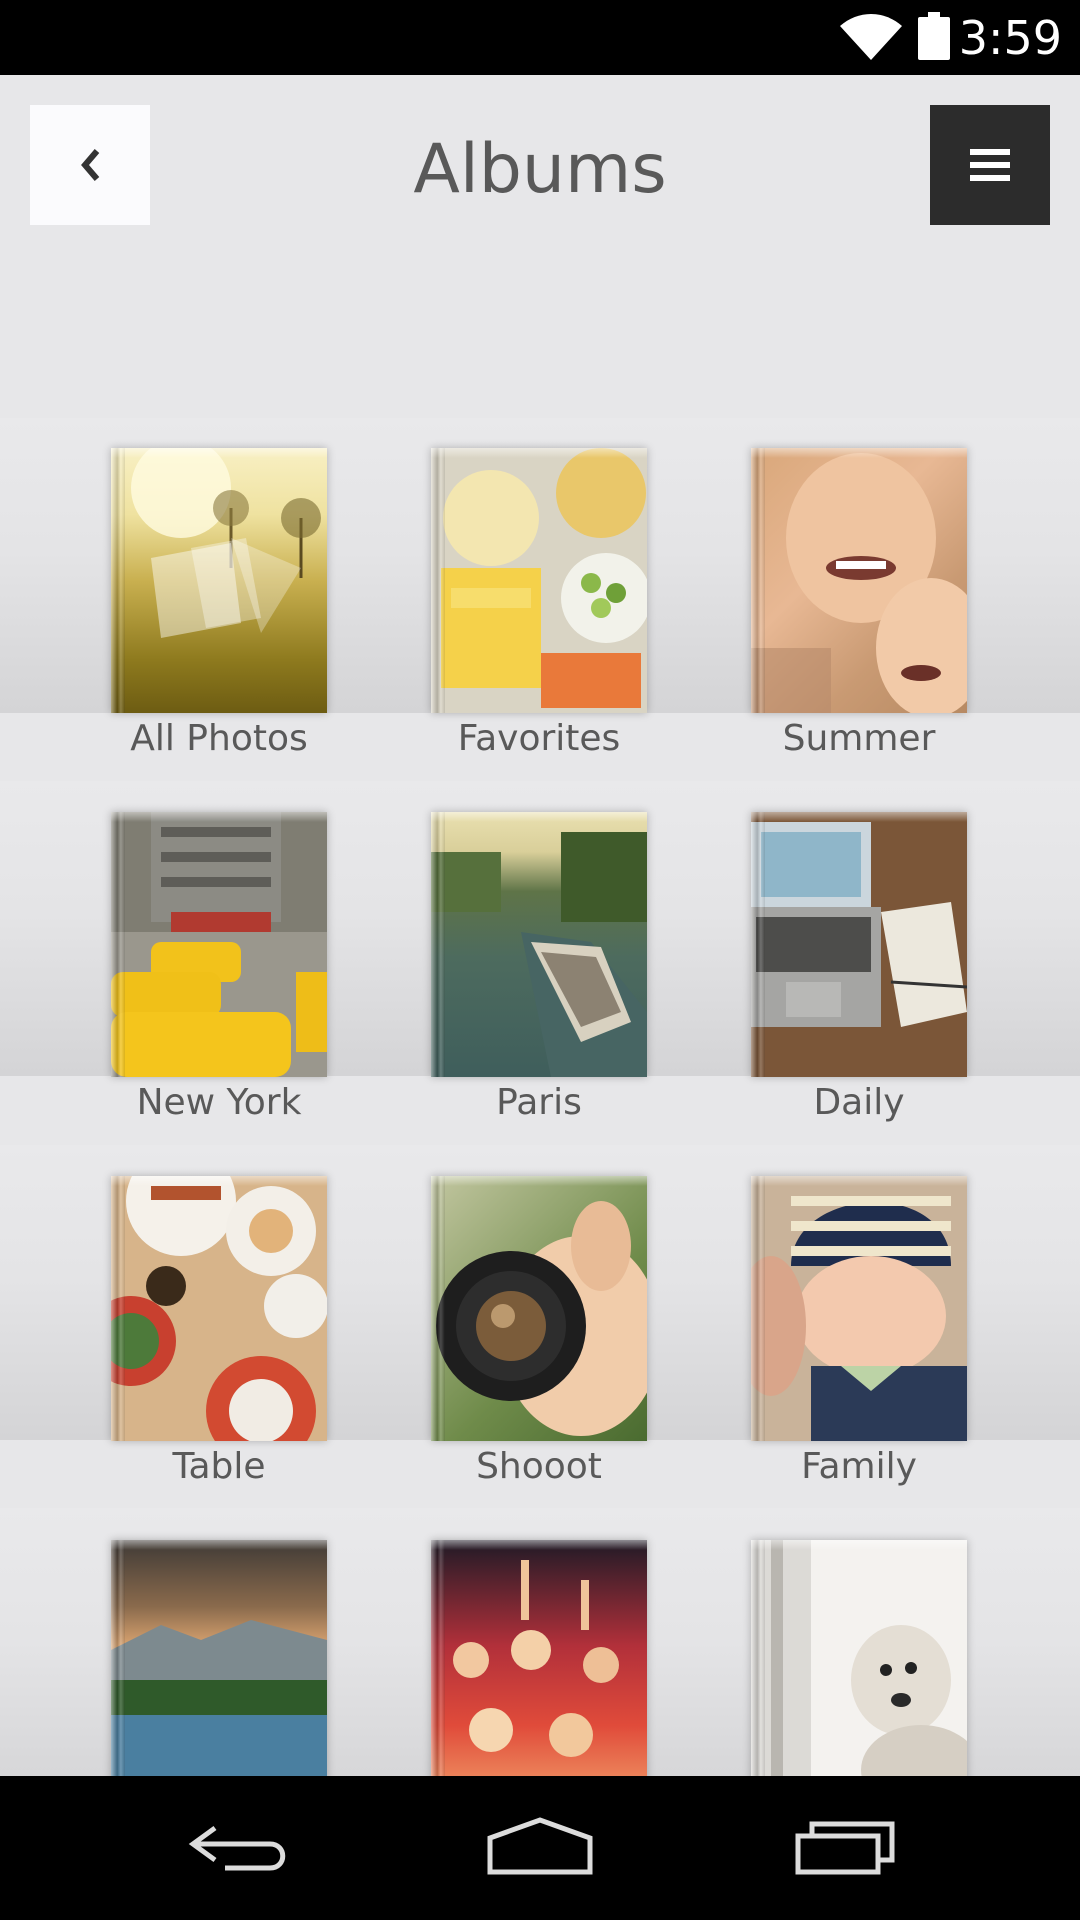  I want to click on hamburger-menu-icon, so click(990, 165).